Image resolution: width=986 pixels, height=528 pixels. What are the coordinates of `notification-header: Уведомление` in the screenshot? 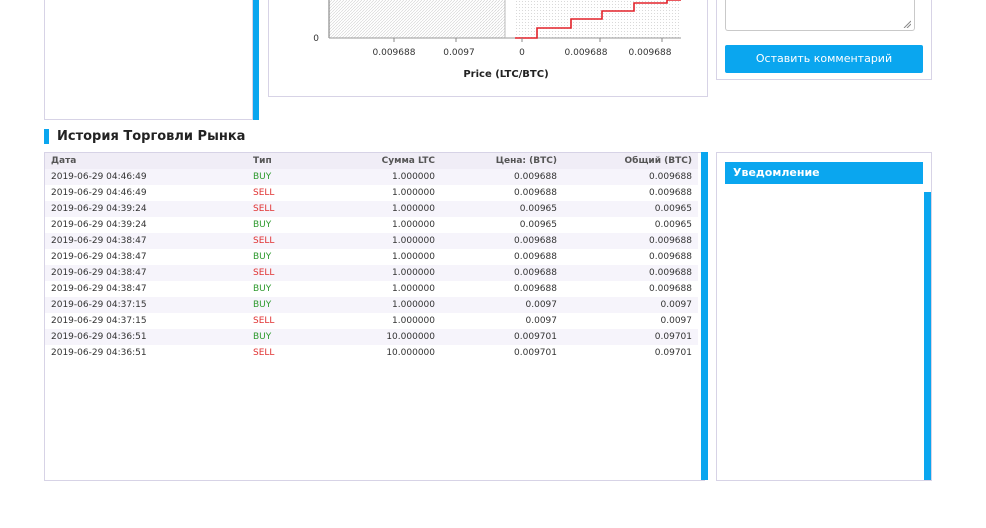 It's located at (824, 173).